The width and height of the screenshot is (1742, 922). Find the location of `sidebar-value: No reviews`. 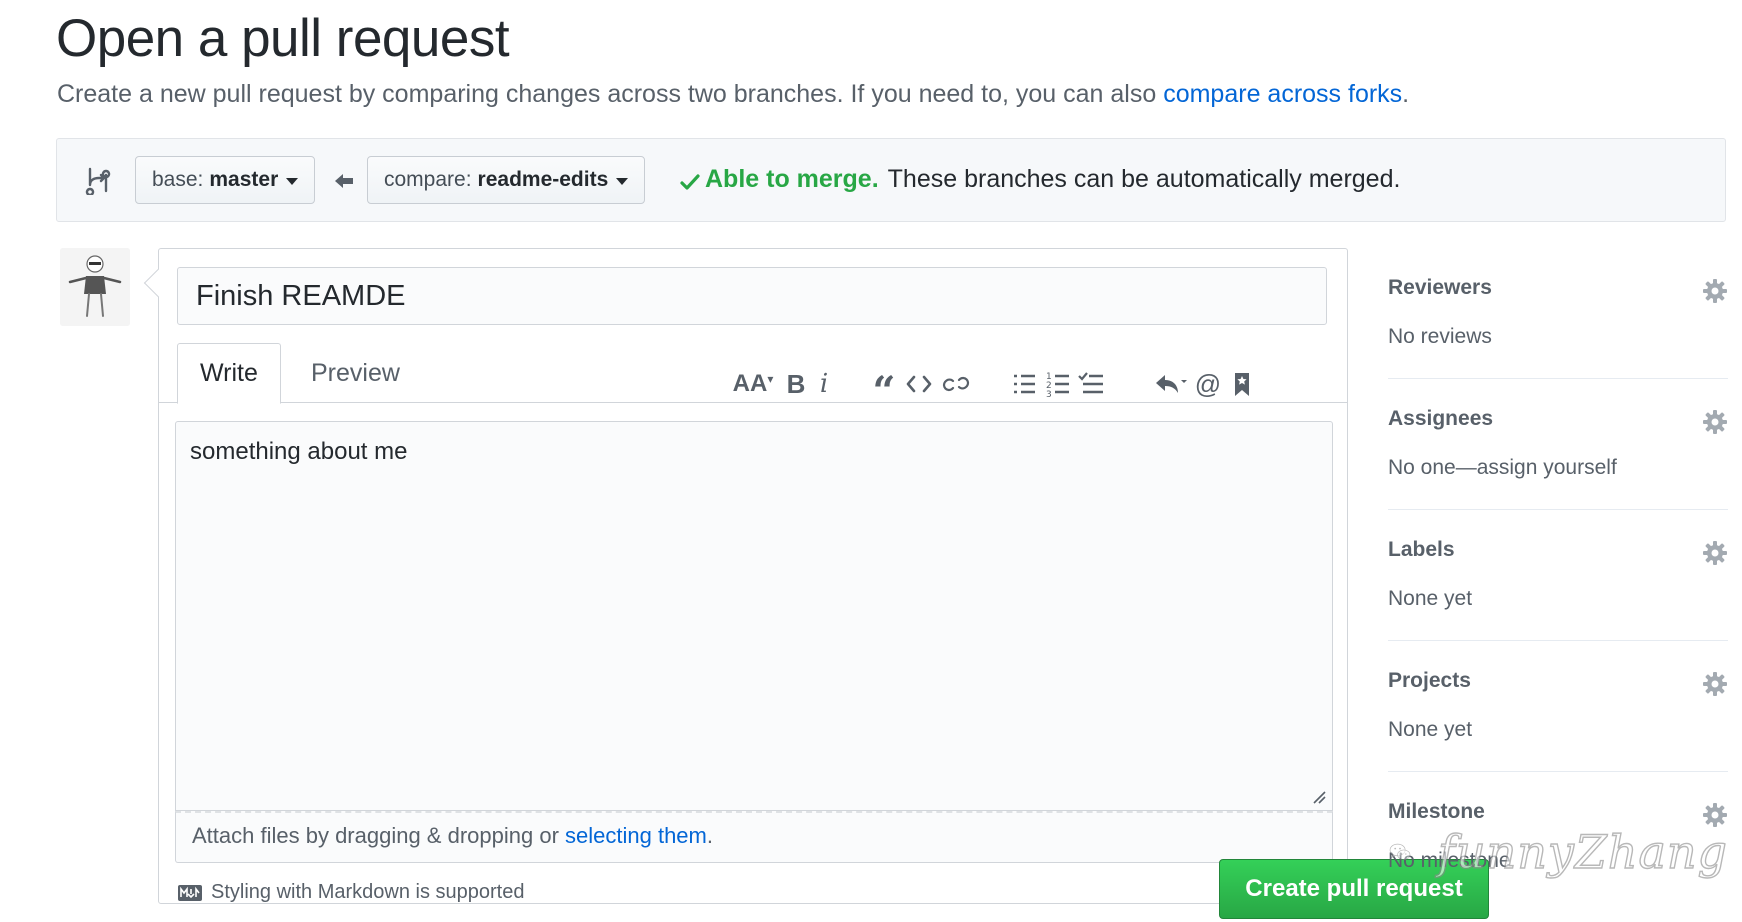

sidebar-value: No reviews is located at coordinates (1440, 336).